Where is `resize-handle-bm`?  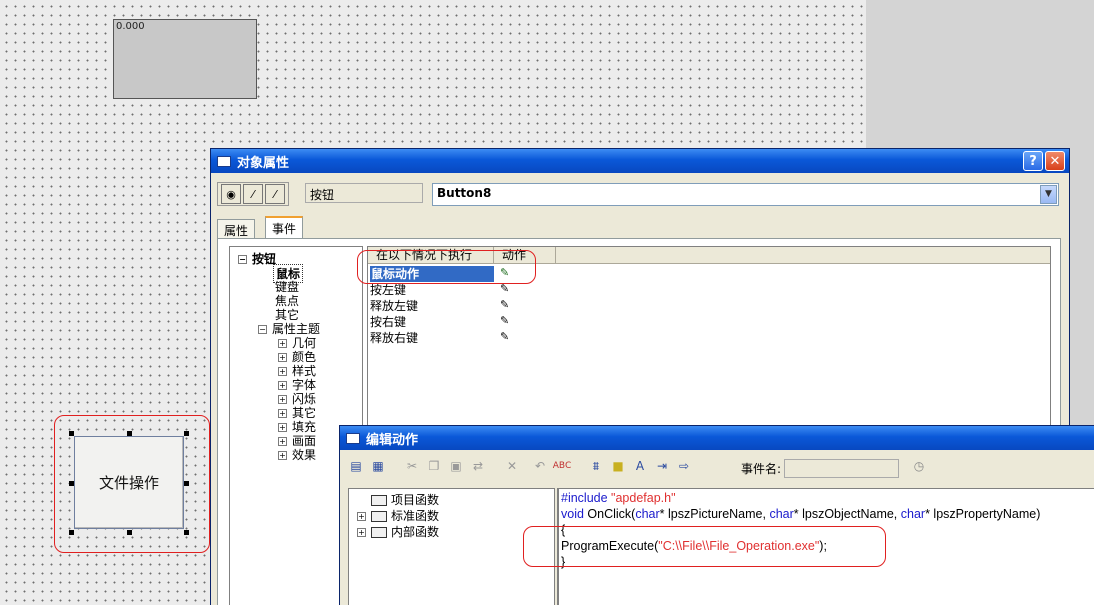 resize-handle-bm is located at coordinates (129, 532).